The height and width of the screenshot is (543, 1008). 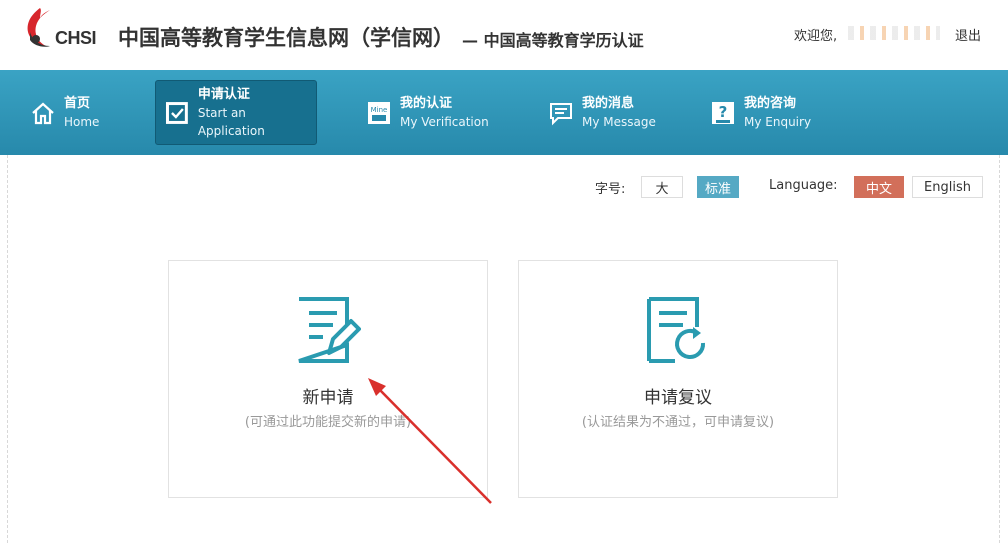 What do you see at coordinates (176, 112) in the screenshot?
I see `checkbox-icon` at bounding box center [176, 112].